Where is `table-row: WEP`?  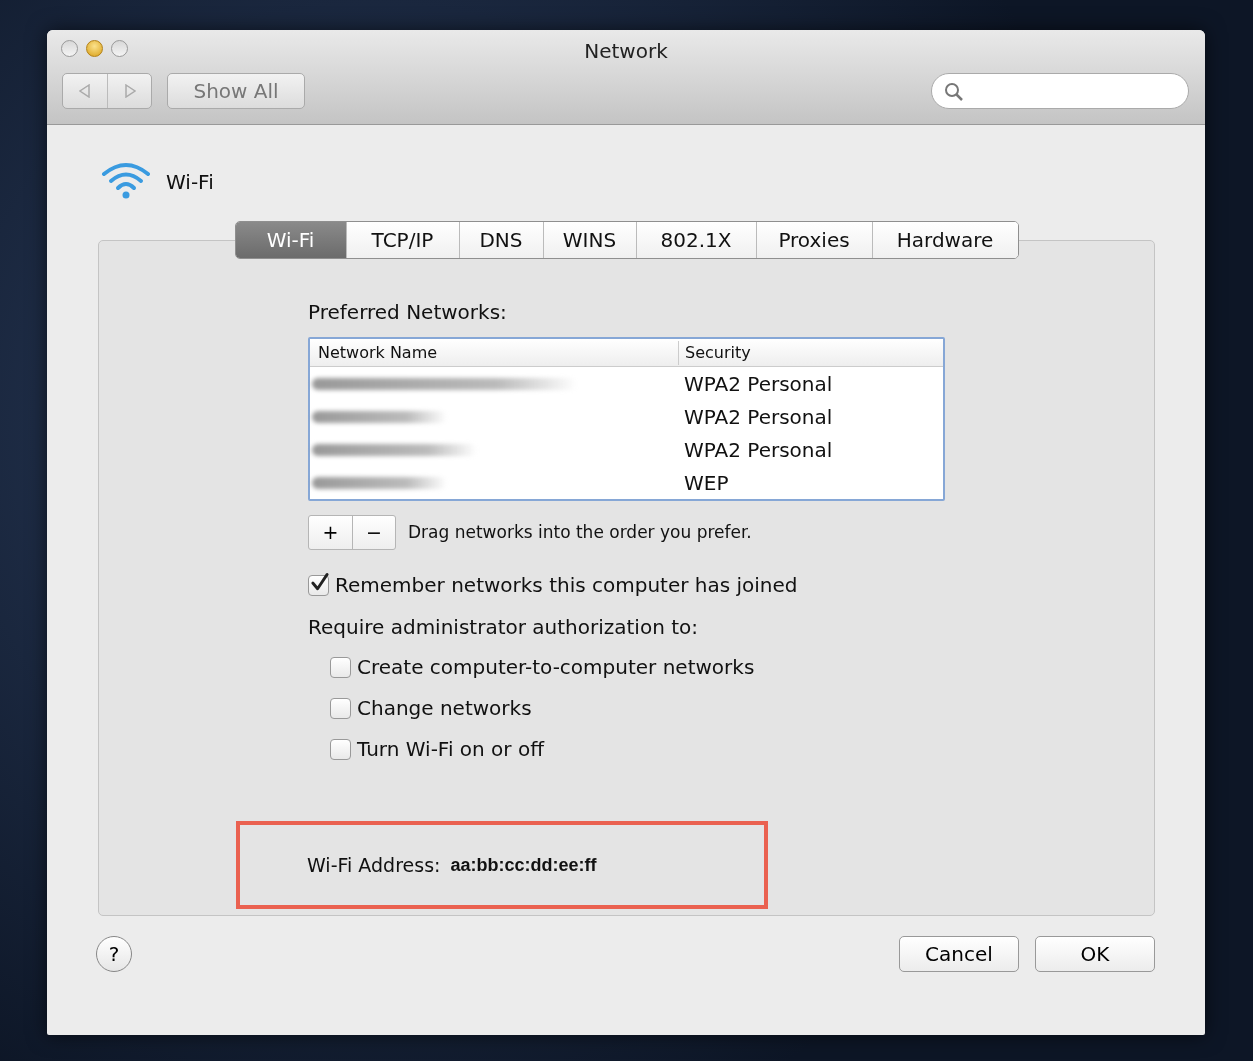
table-row: WEP is located at coordinates (626, 482).